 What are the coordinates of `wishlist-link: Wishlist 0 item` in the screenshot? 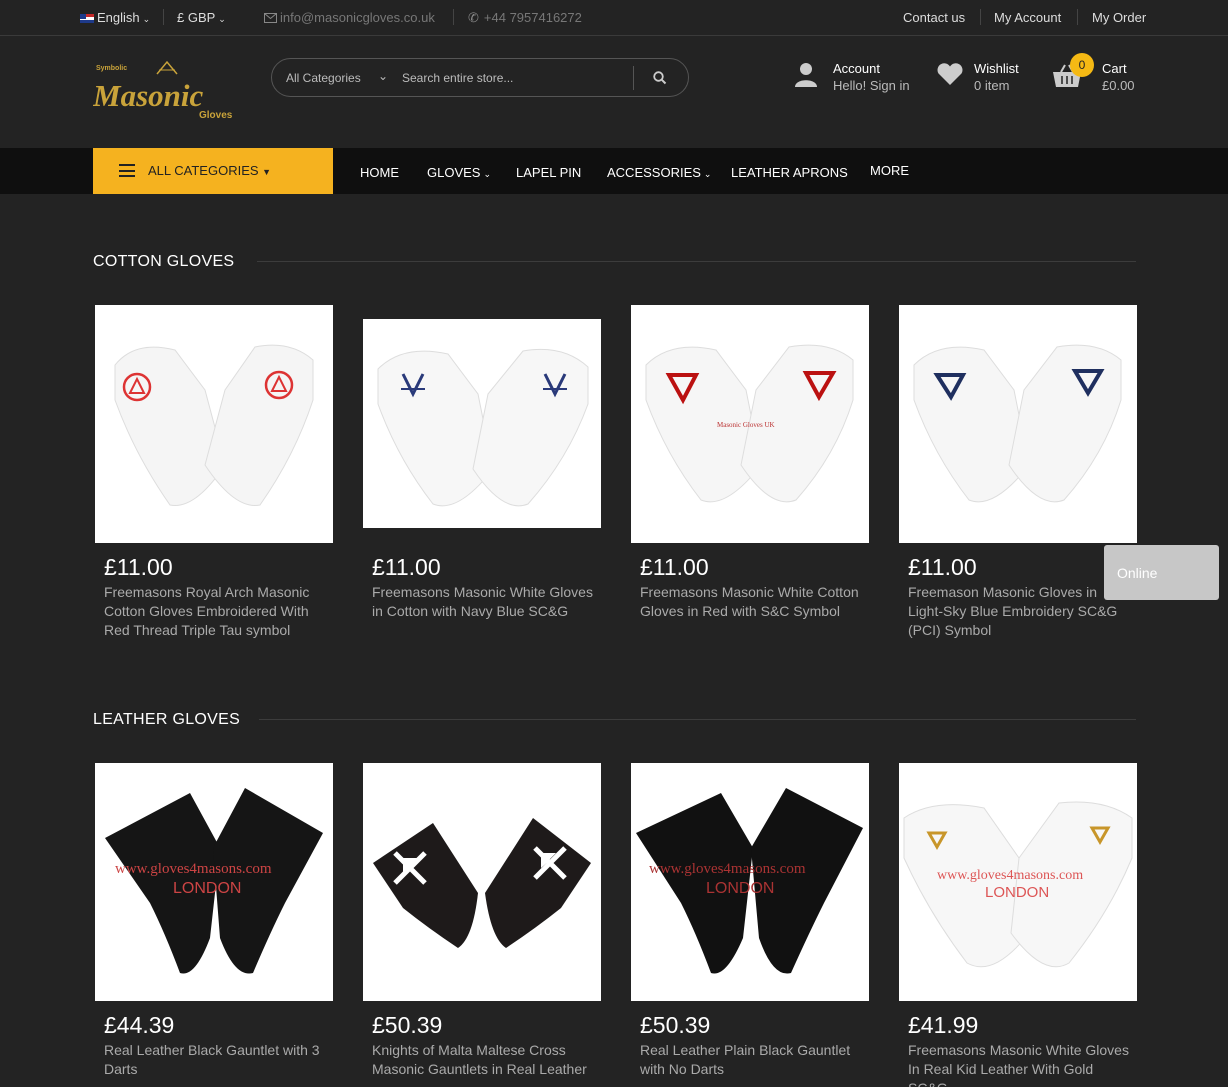 It's located at (996, 77).